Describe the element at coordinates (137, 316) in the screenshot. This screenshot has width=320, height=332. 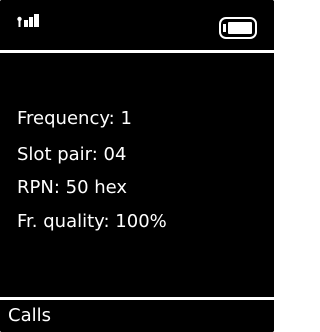
I see `softkey-bar: Calls` at that location.